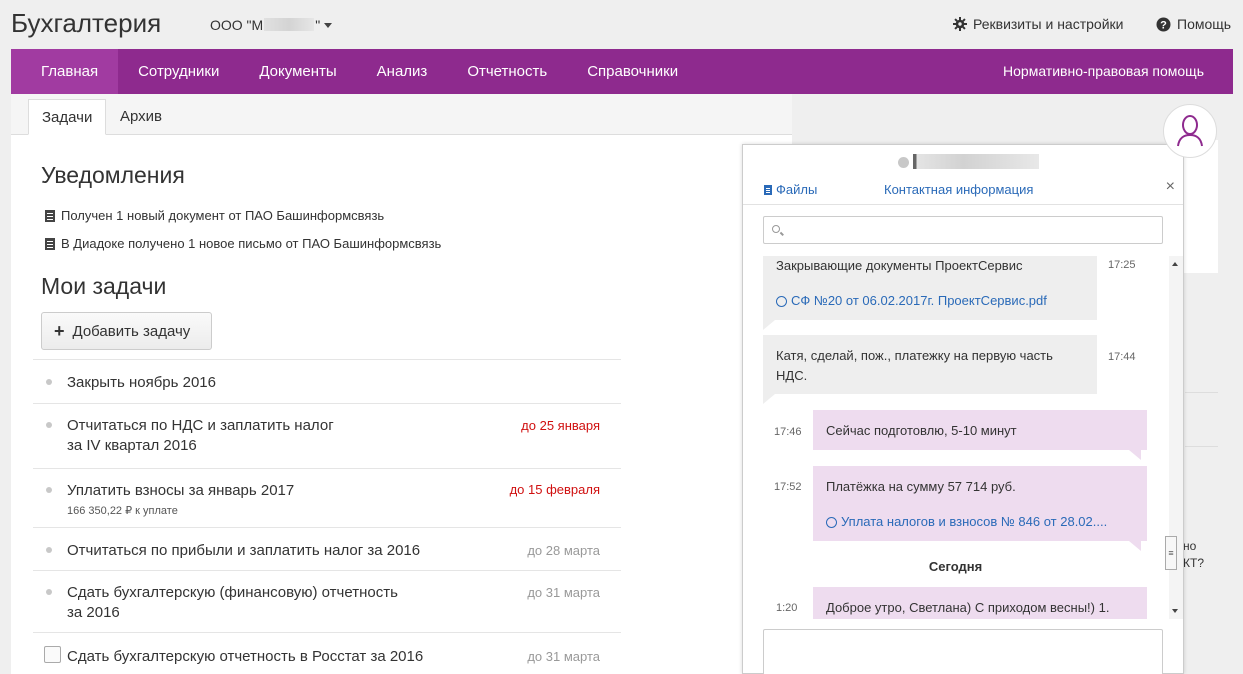  I want to click on task-title-line2: за 2016, so click(93, 613).